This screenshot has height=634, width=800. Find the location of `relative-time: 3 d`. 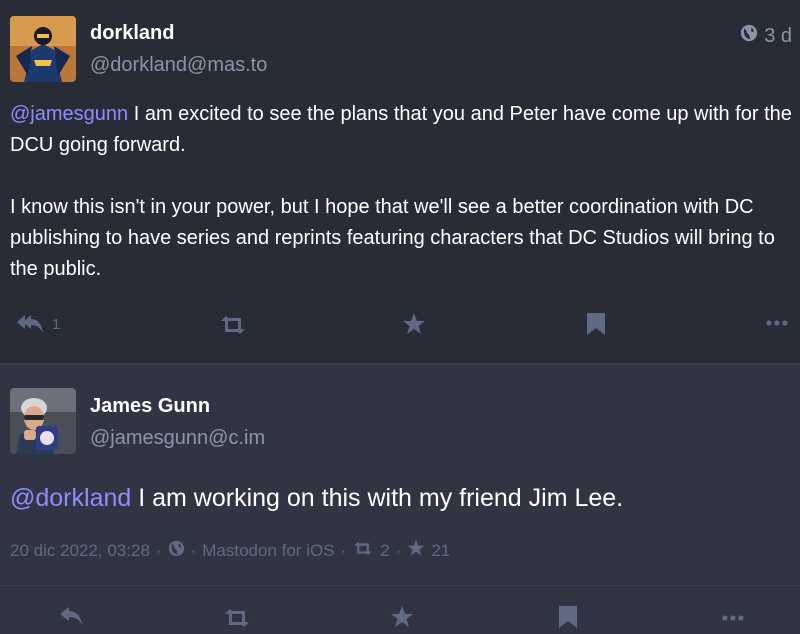

relative-time: 3 d is located at coordinates (778, 35).